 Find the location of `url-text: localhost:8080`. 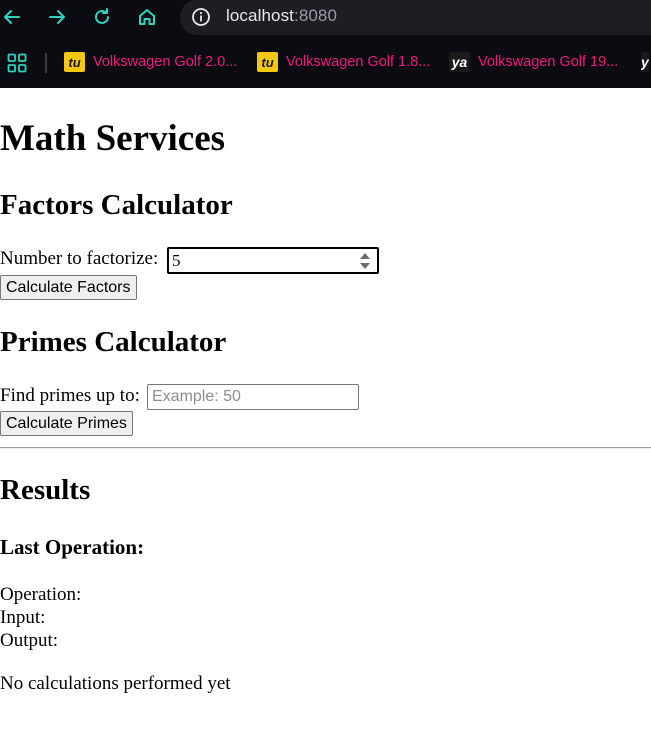

url-text: localhost:8080 is located at coordinates (281, 16).